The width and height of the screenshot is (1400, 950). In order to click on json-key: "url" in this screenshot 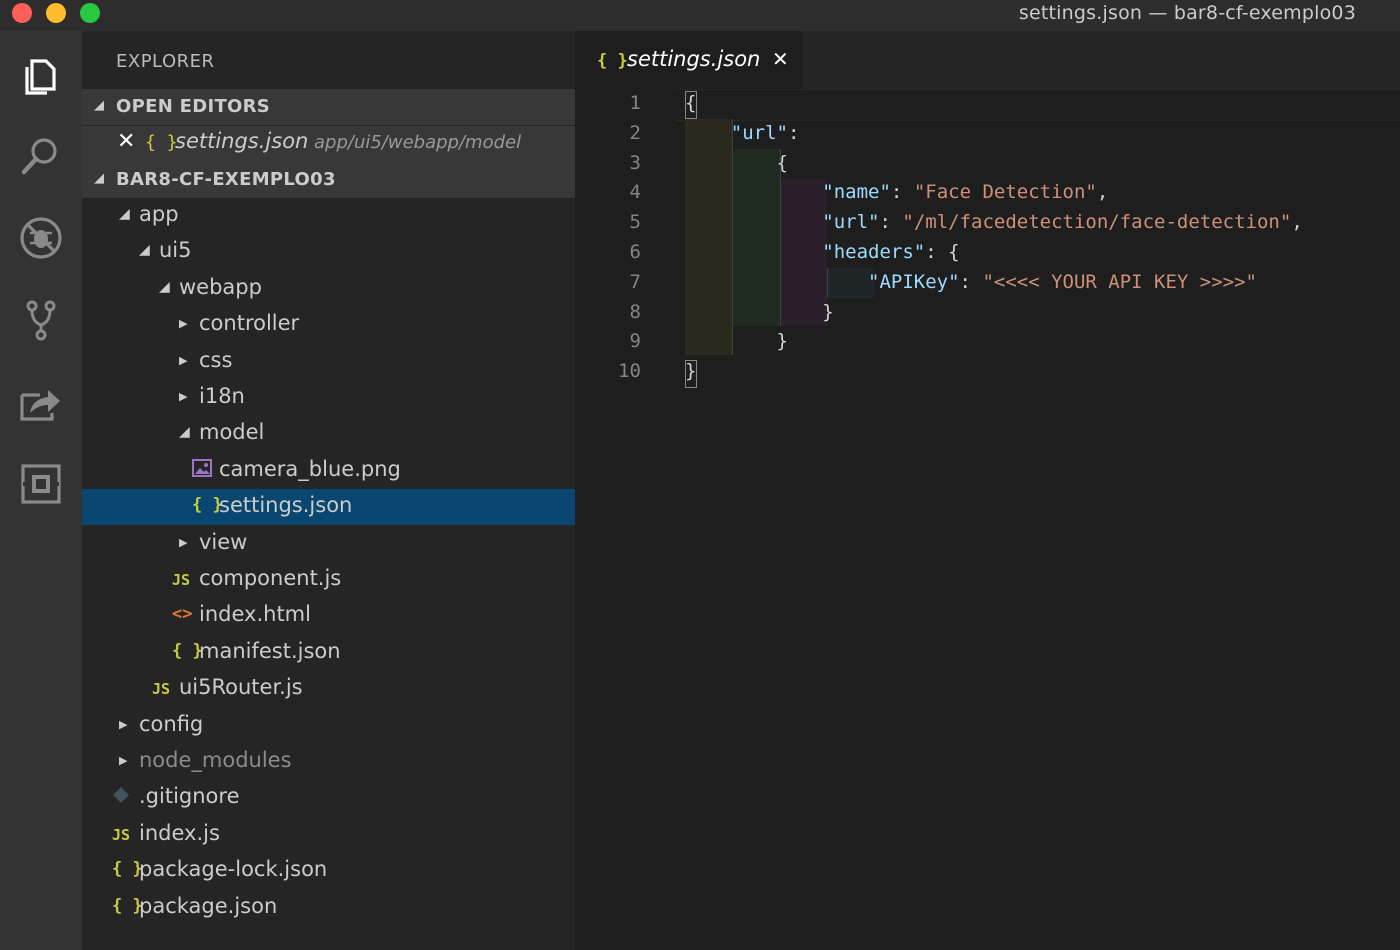, I will do `click(759, 132)`.